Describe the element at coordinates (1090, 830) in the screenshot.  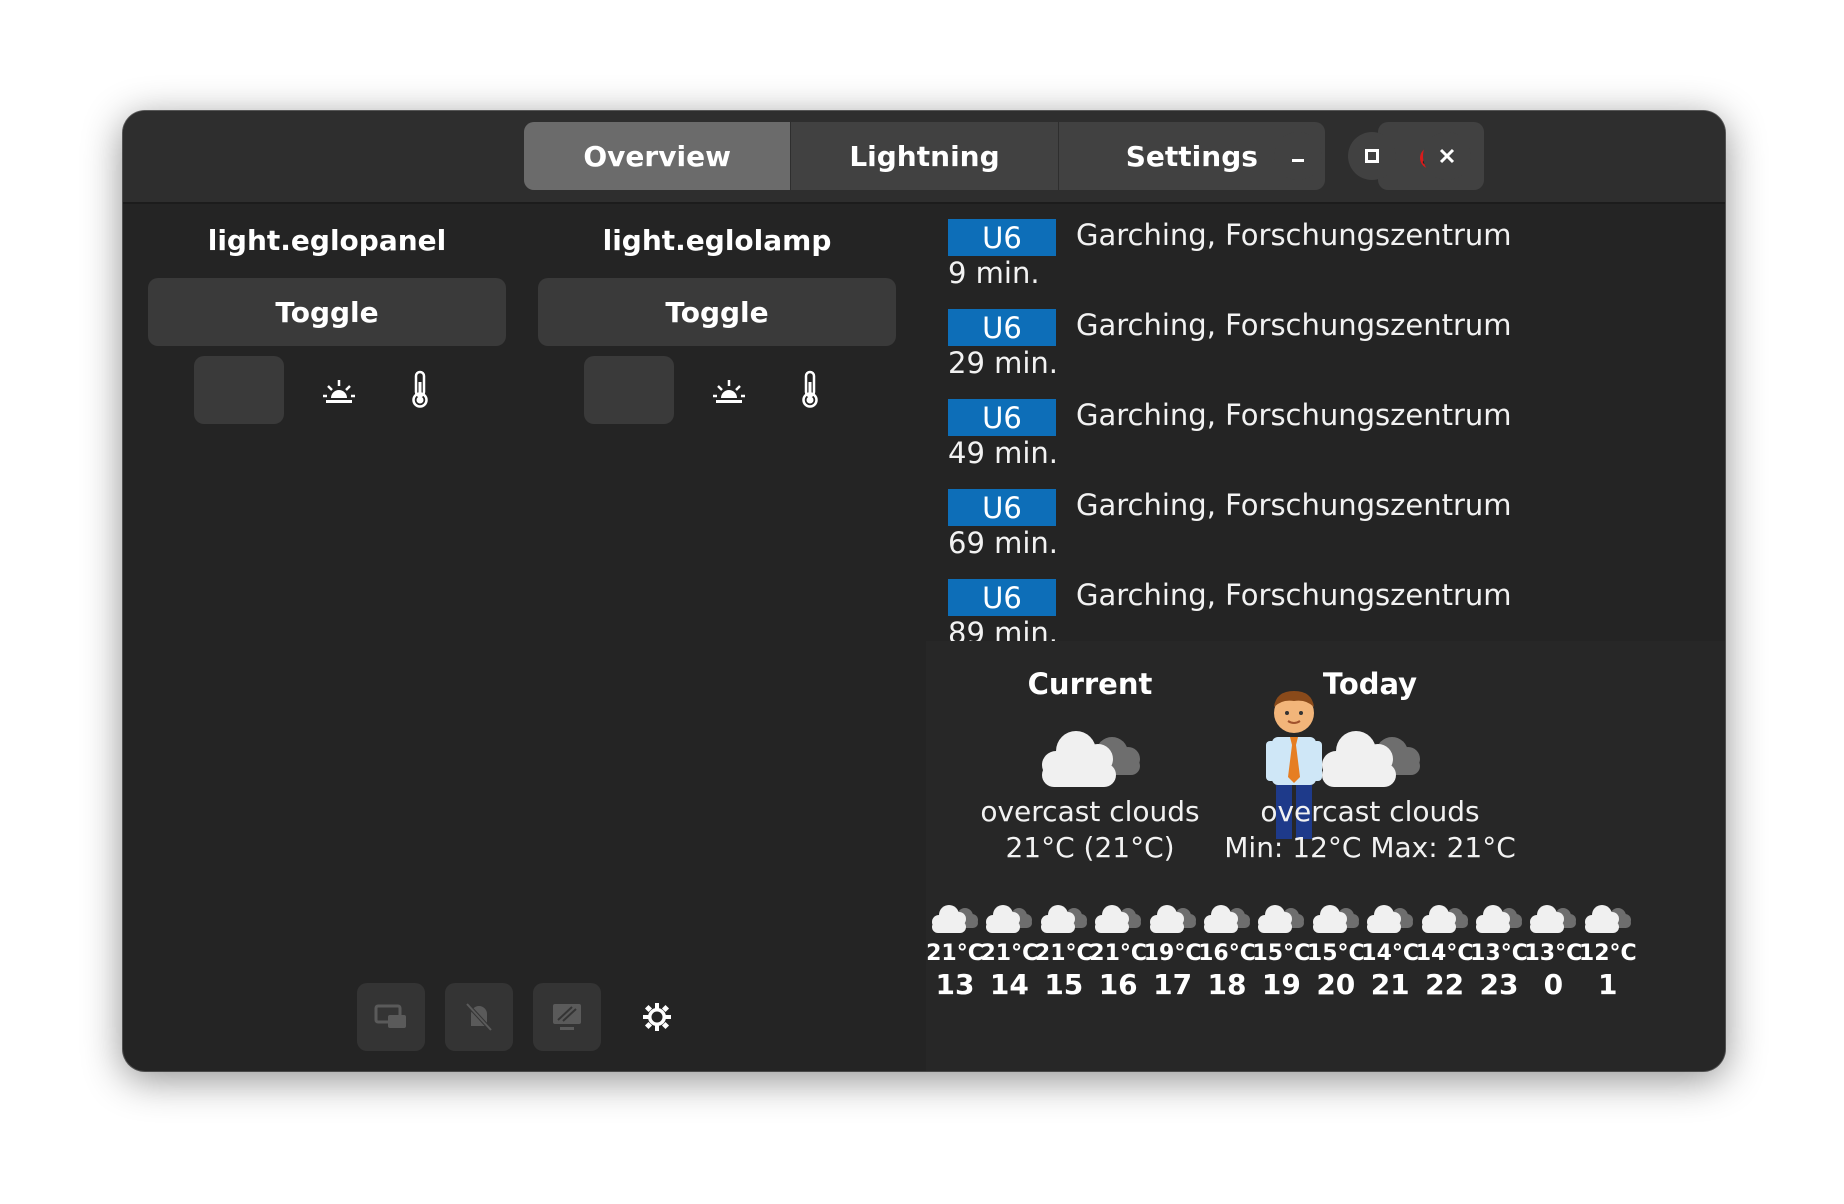
I see `current-condition: overcast clouds 21°C (21°C)` at that location.